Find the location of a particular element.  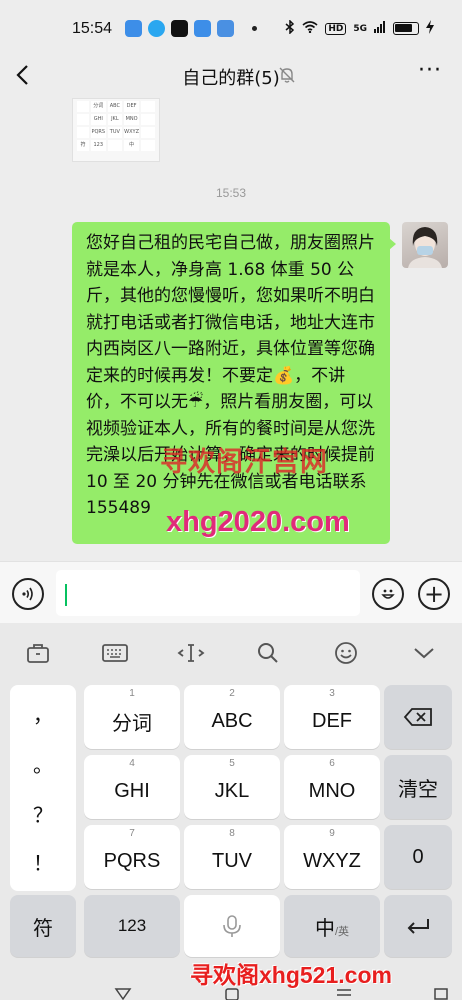

punct-period: 。 is located at coordinates (43, 763).